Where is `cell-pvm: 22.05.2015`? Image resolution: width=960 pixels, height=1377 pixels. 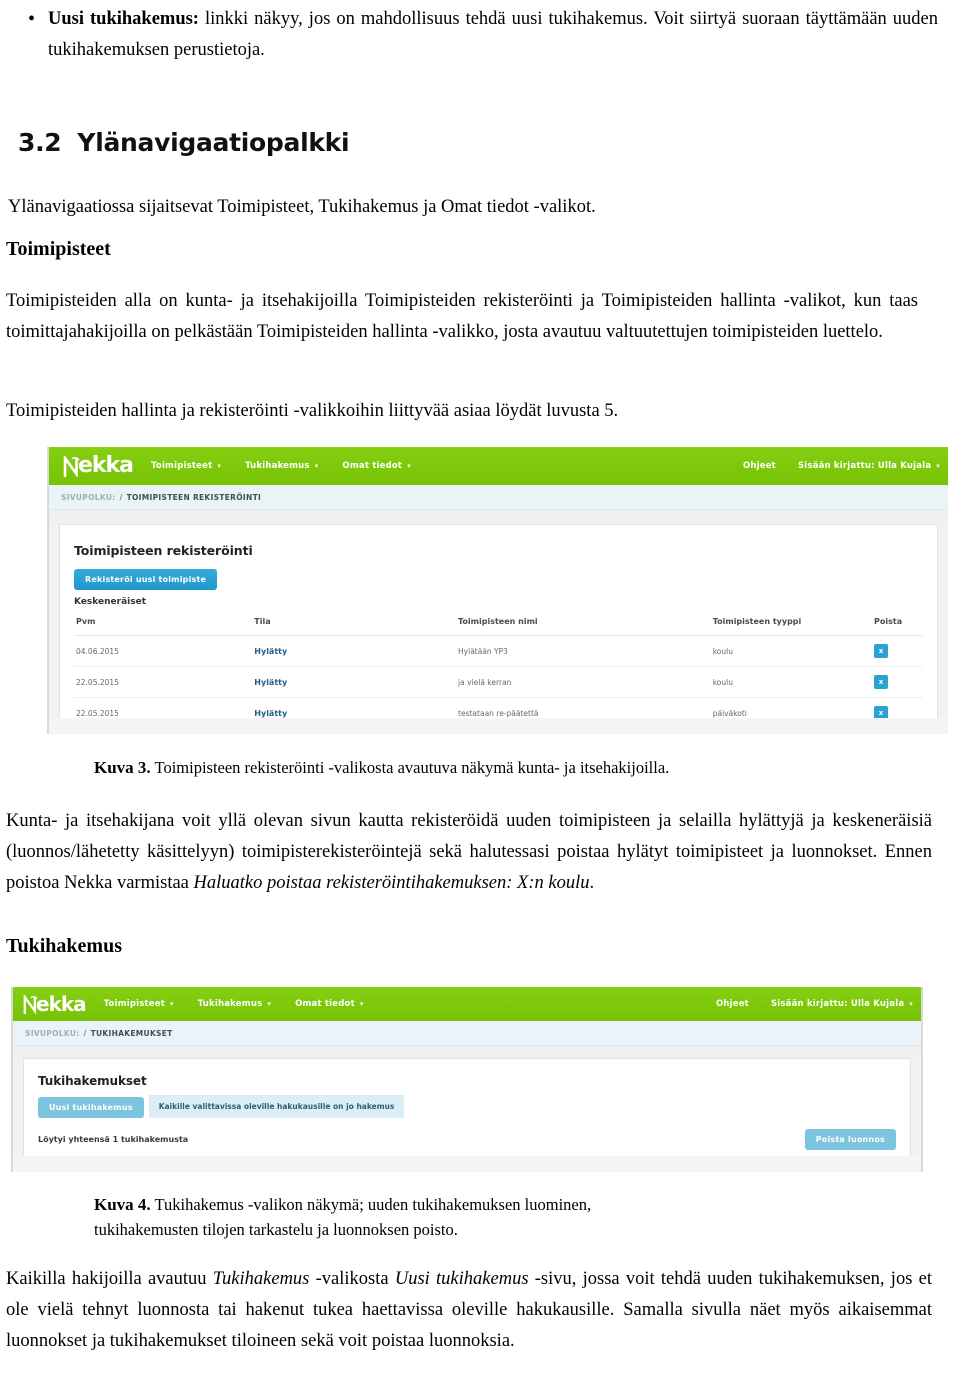
cell-pvm: 22.05.2015 is located at coordinates (163, 682).